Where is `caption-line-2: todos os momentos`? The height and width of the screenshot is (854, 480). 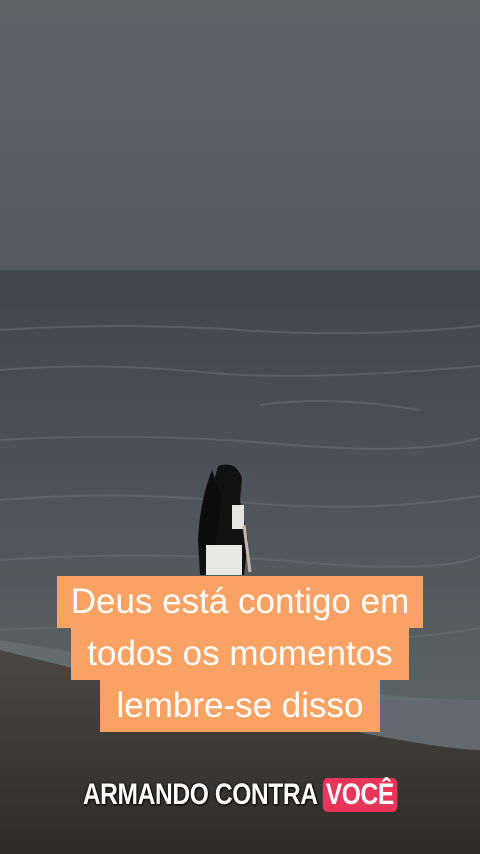 caption-line-2: todos os momentos is located at coordinates (240, 654).